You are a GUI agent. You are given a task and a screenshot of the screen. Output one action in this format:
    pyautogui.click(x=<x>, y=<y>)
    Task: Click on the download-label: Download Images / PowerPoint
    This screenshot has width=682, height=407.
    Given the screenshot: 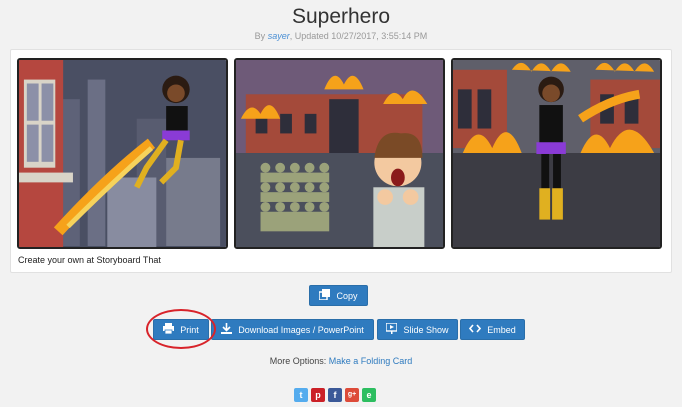 What is the action you would take?
    pyautogui.click(x=301, y=329)
    